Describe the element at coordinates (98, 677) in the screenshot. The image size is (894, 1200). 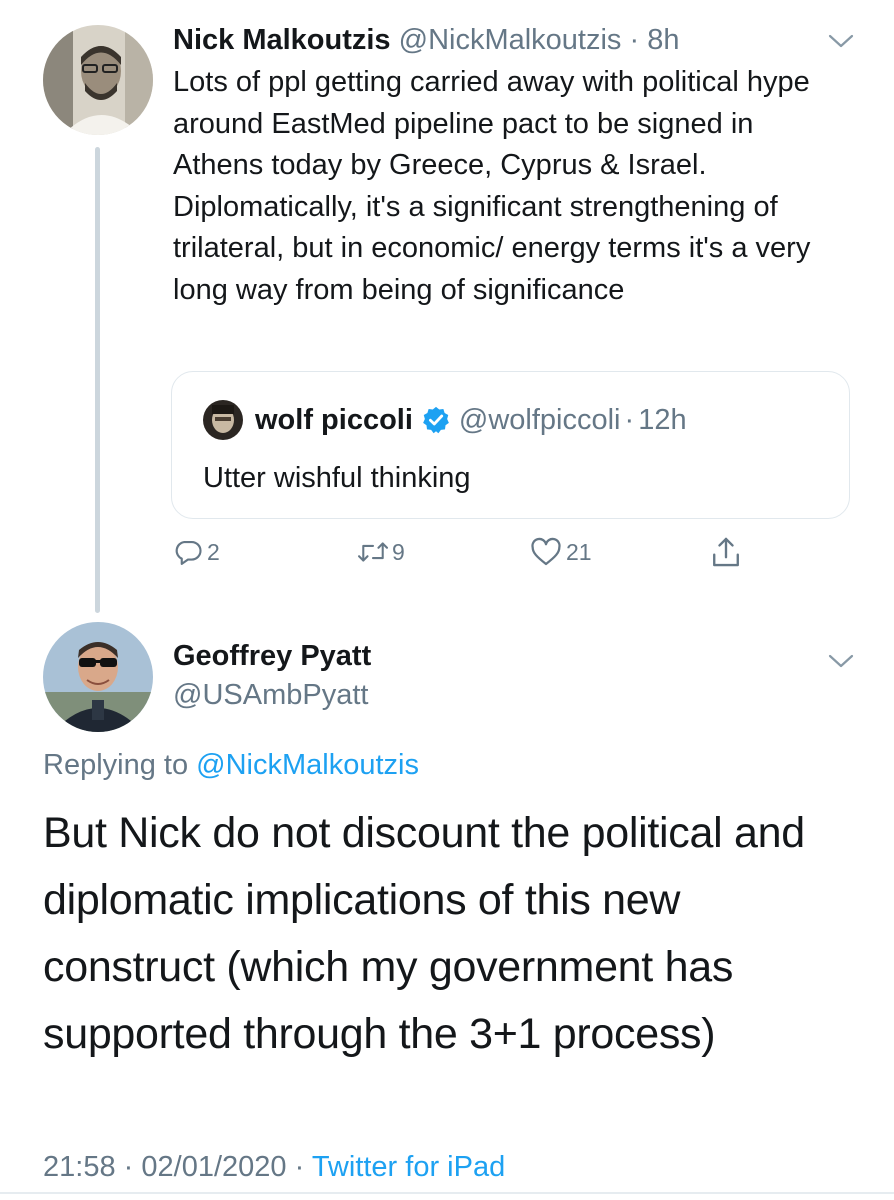
I see `main-avatar` at that location.